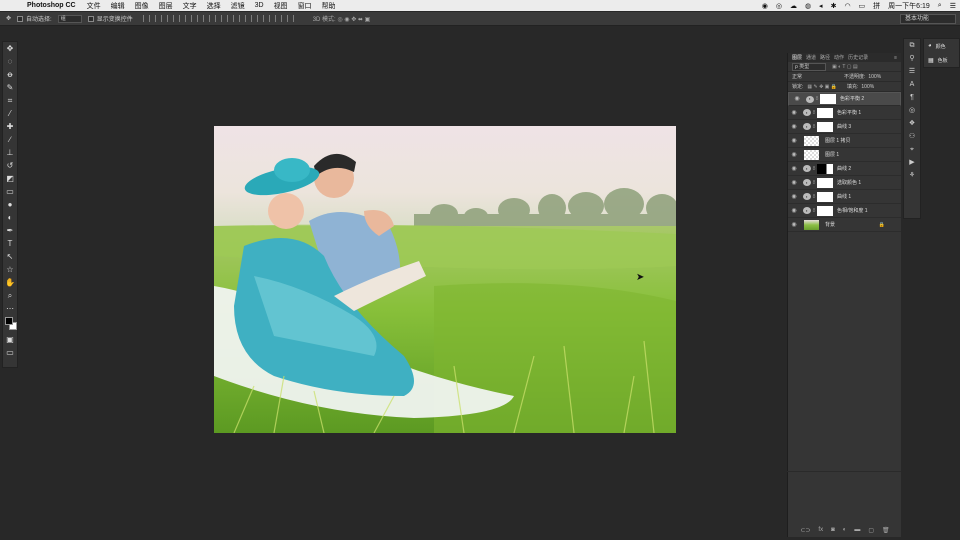 This screenshot has height=540, width=960. What do you see at coordinates (10, 61) in the screenshot?
I see `marquee-tool-icon: ◌` at bounding box center [10, 61].